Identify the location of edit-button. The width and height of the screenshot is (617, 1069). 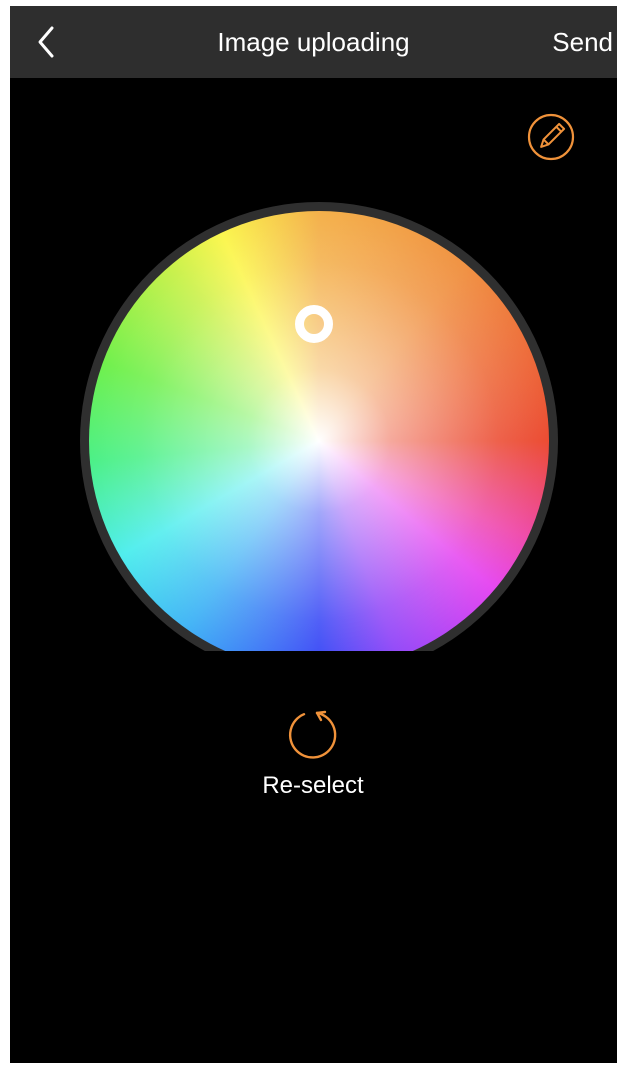
(551, 137).